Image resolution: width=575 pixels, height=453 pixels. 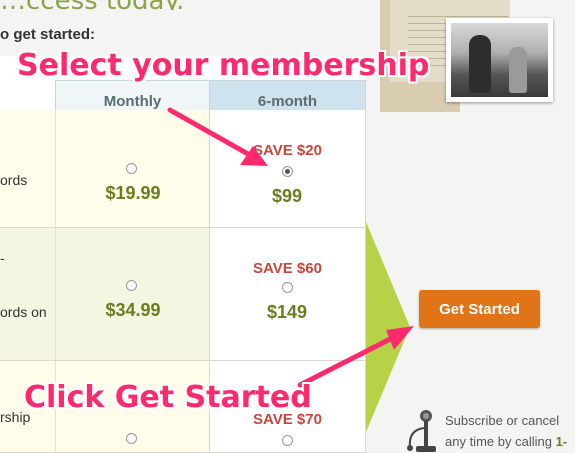 What do you see at coordinates (223, 65) in the screenshot?
I see `annotation-select-membership: Select your membership` at bounding box center [223, 65].